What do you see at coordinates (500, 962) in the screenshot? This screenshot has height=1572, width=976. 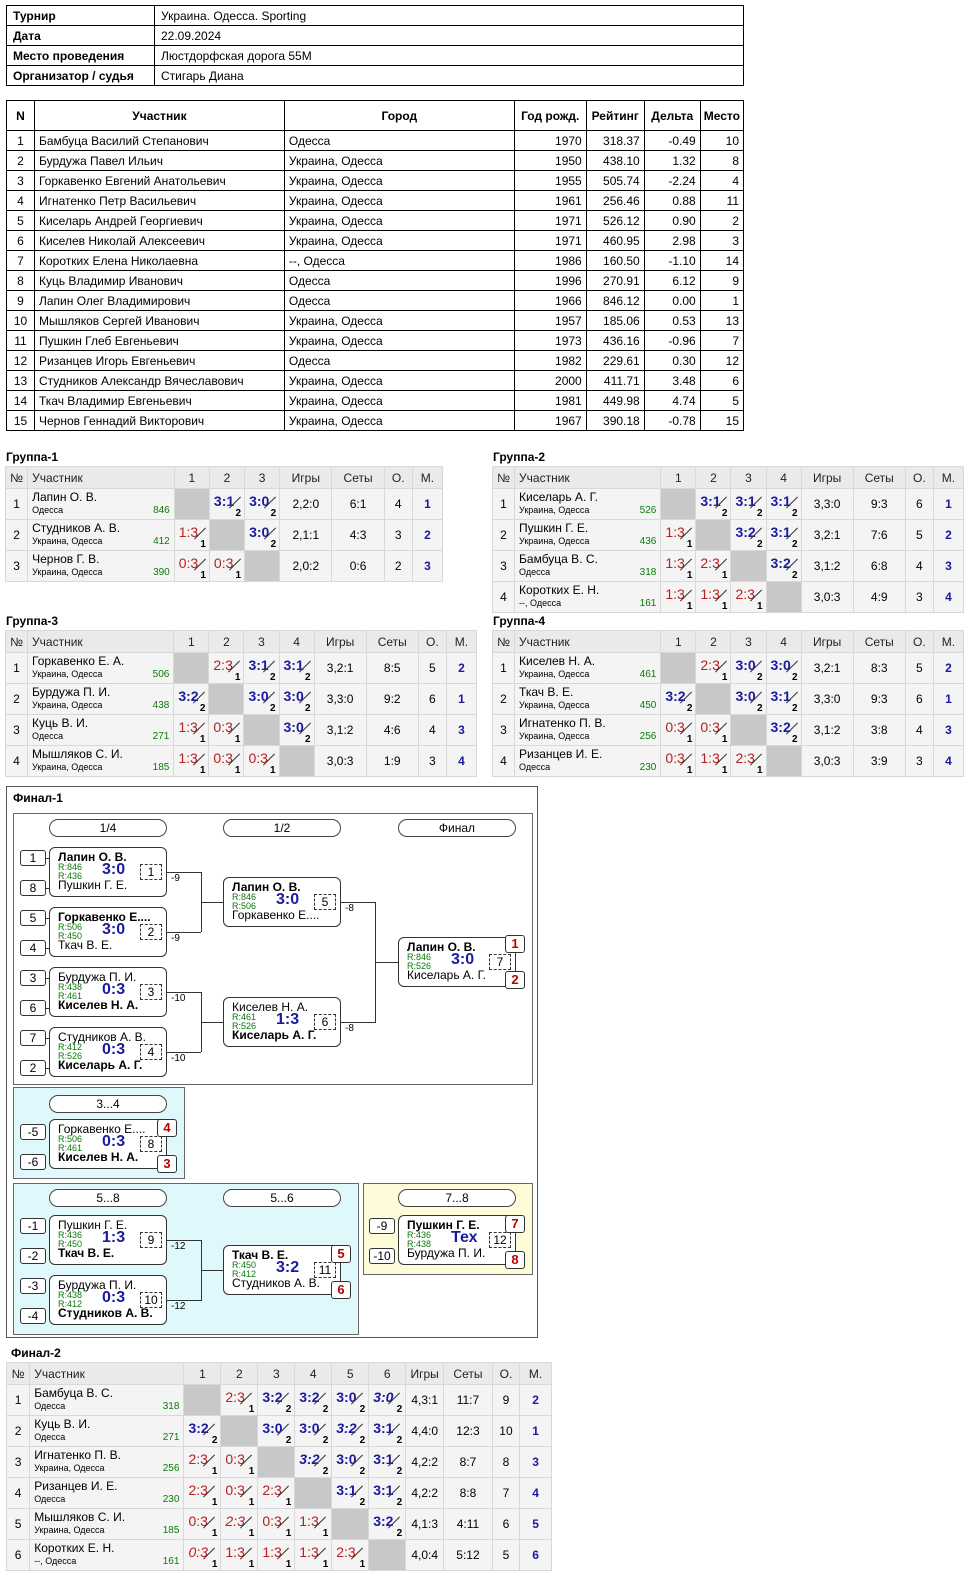 I see `match-number: 7` at bounding box center [500, 962].